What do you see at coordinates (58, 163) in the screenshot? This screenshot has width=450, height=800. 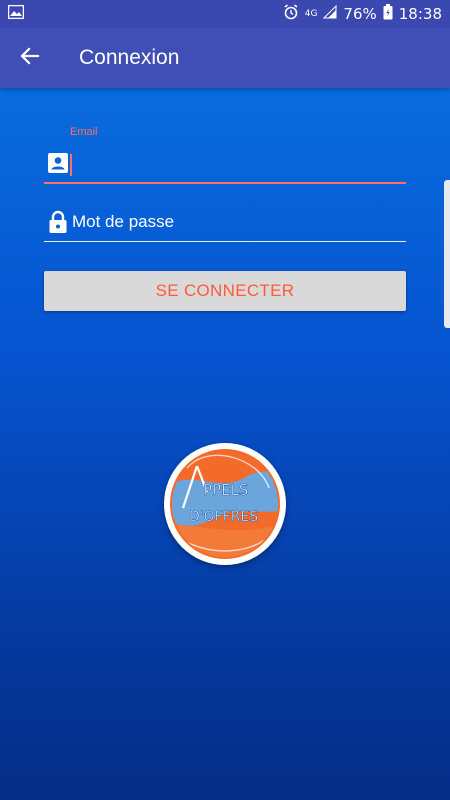 I see `account-box-icon` at bounding box center [58, 163].